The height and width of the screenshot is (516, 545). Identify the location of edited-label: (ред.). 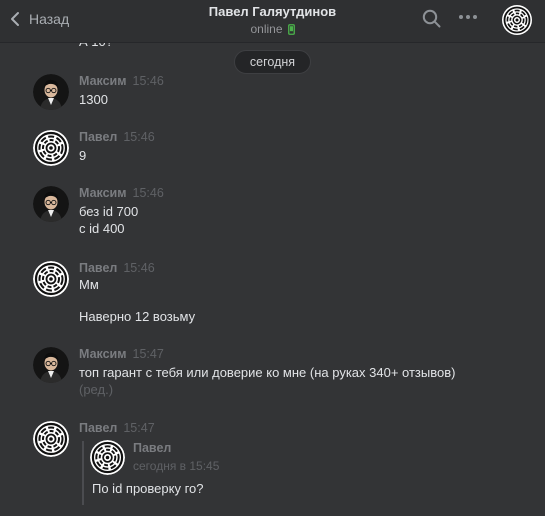
(96, 389).